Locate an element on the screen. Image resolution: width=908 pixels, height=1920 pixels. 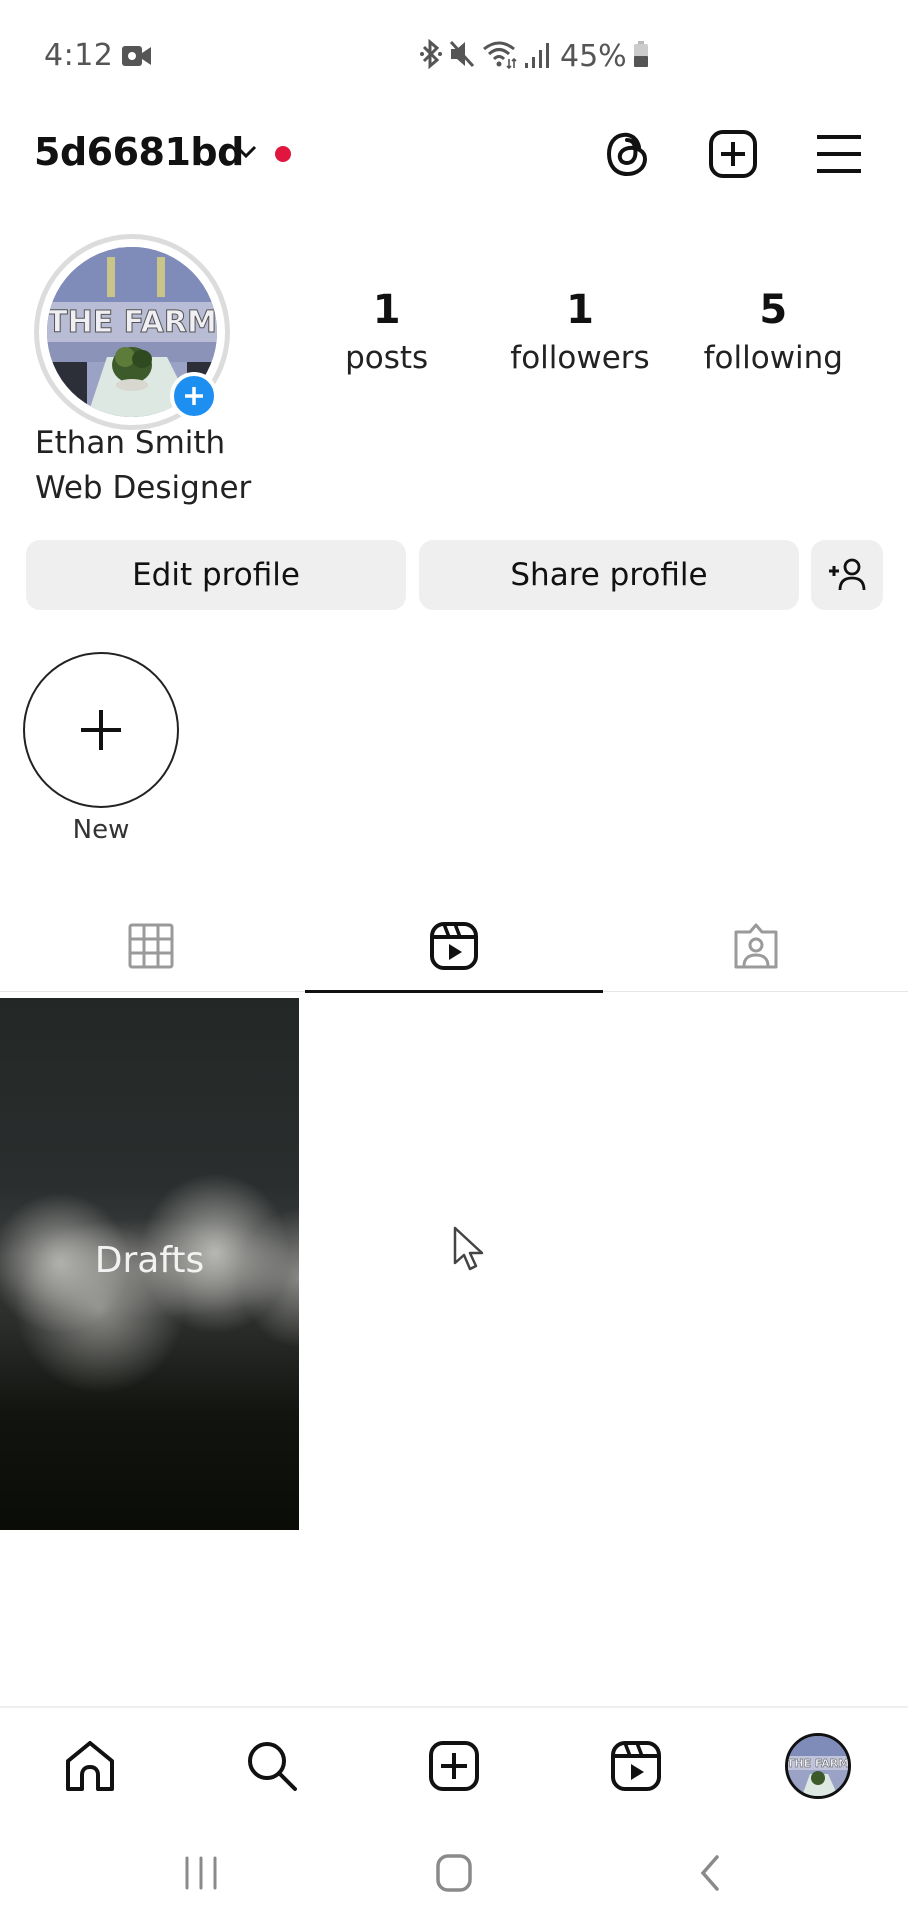
add-person-icon is located at coordinates (847, 574).